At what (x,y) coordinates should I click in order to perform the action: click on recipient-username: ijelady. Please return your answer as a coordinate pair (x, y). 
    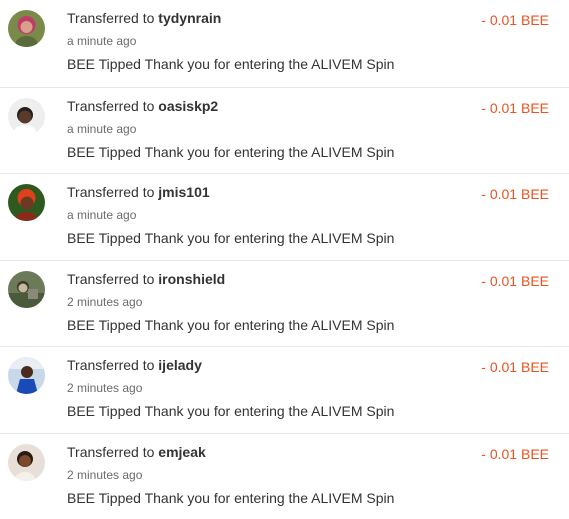
    Looking at the image, I should click on (180, 365).